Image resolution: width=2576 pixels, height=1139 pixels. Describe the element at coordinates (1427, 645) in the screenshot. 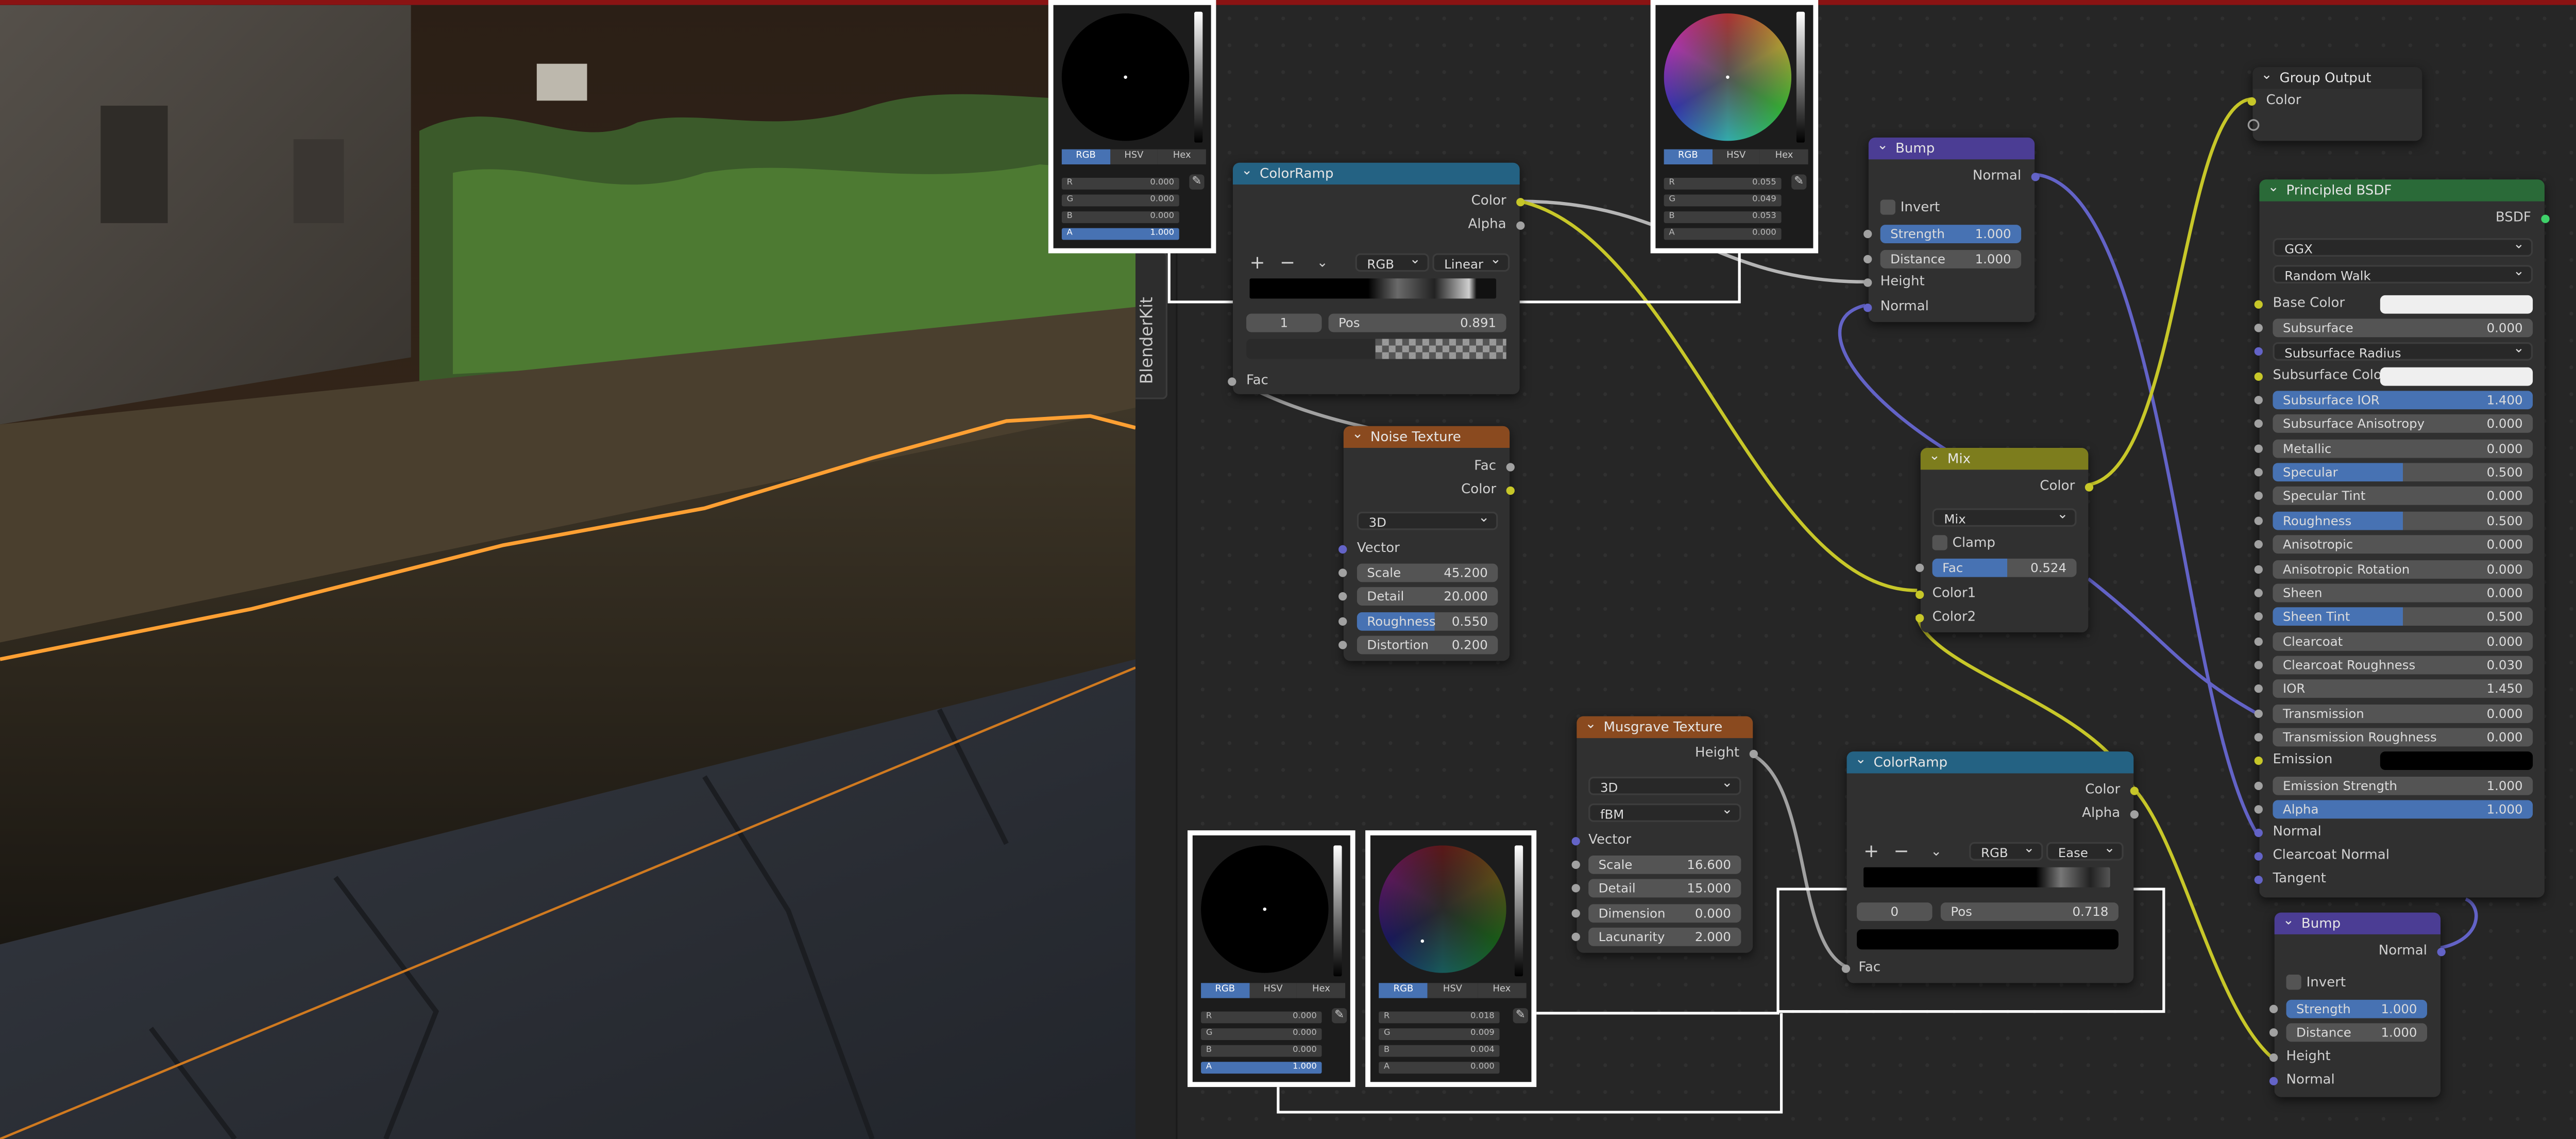

I see `distortion-field: Distortion 0.200` at that location.